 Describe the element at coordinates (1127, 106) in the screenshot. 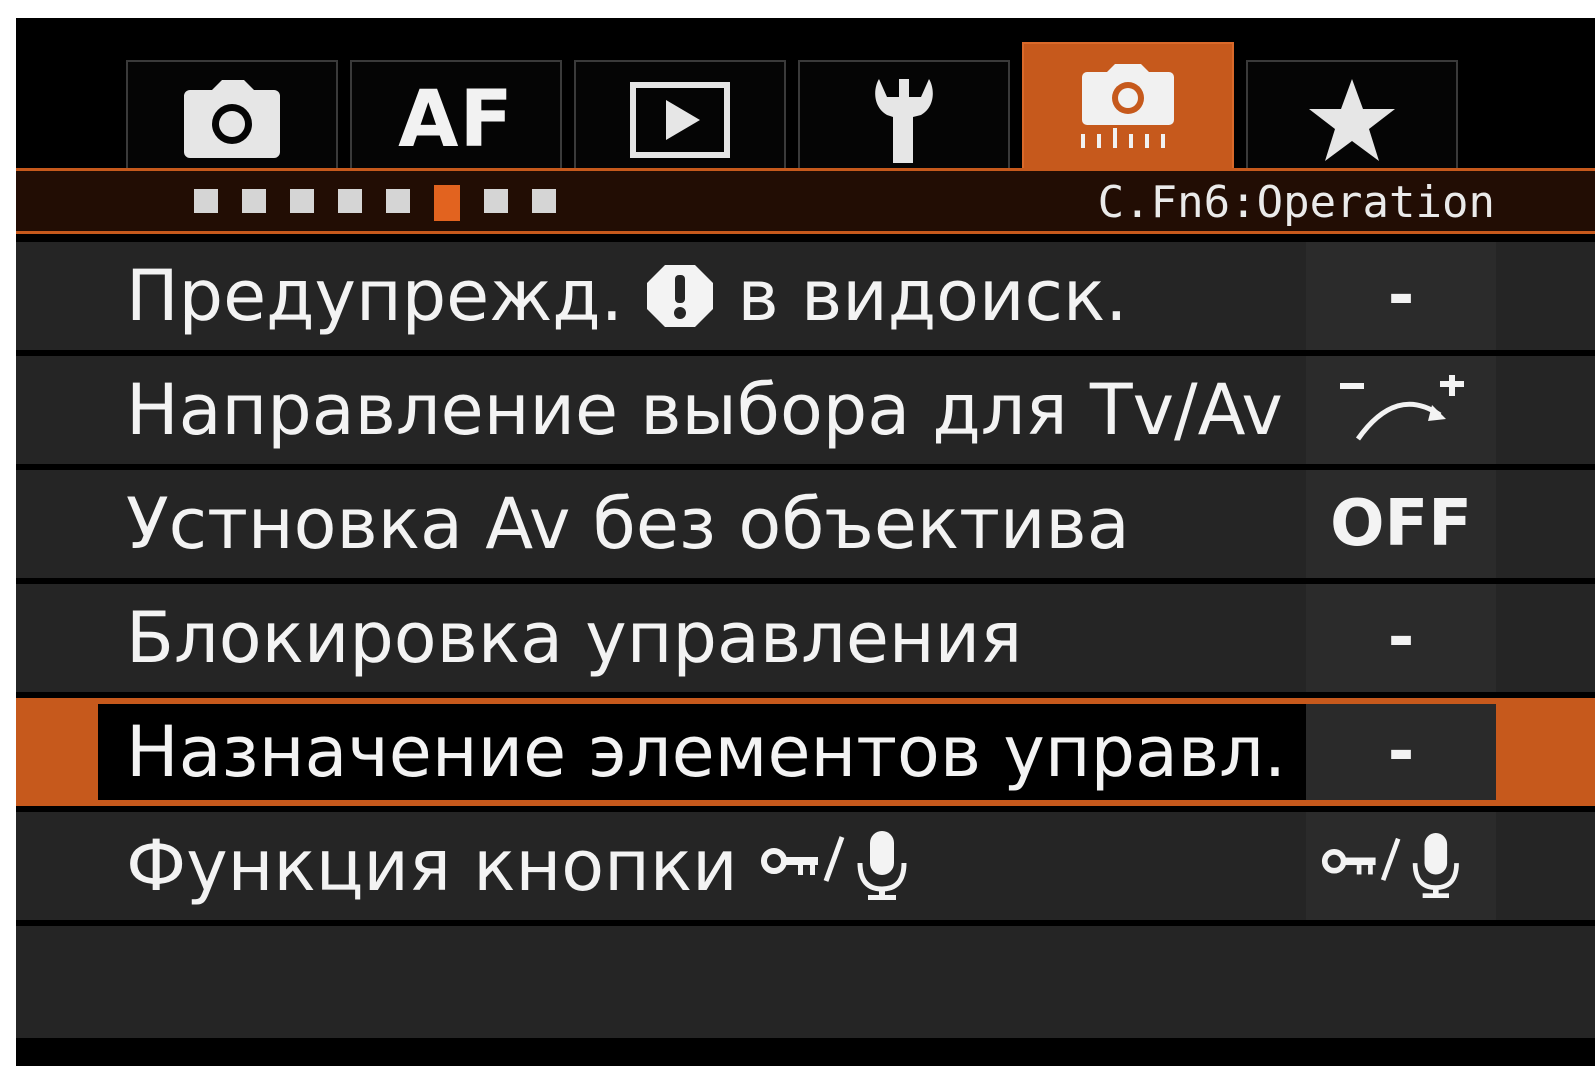

I see `custom-function-camera-icon` at that location.